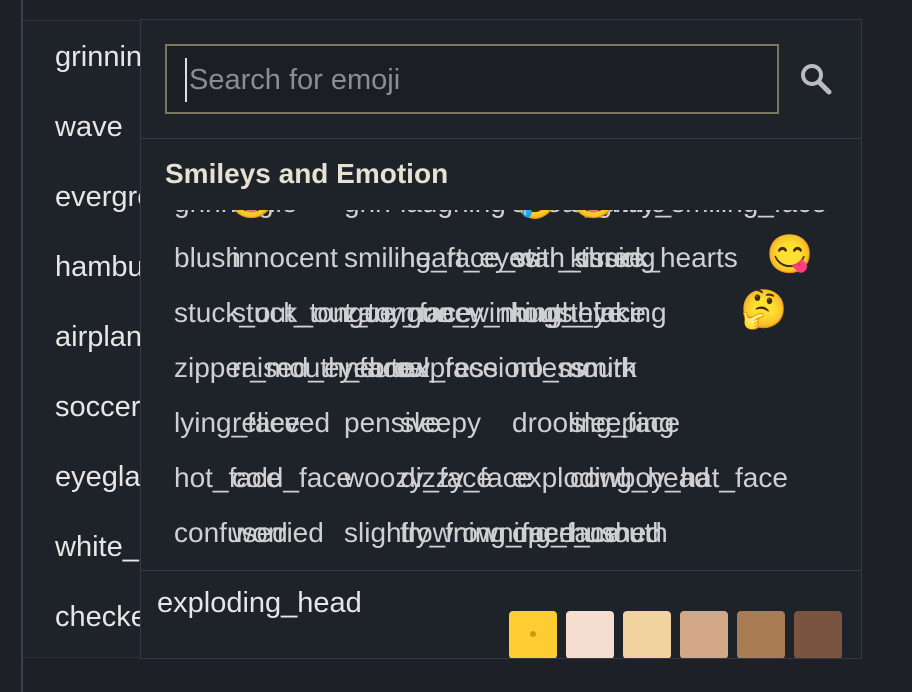  What do you see at coordinates (616, 533) in the screenshot?
I see `emoji-cell-hushed: hushed` at bounding box center [616, 533].